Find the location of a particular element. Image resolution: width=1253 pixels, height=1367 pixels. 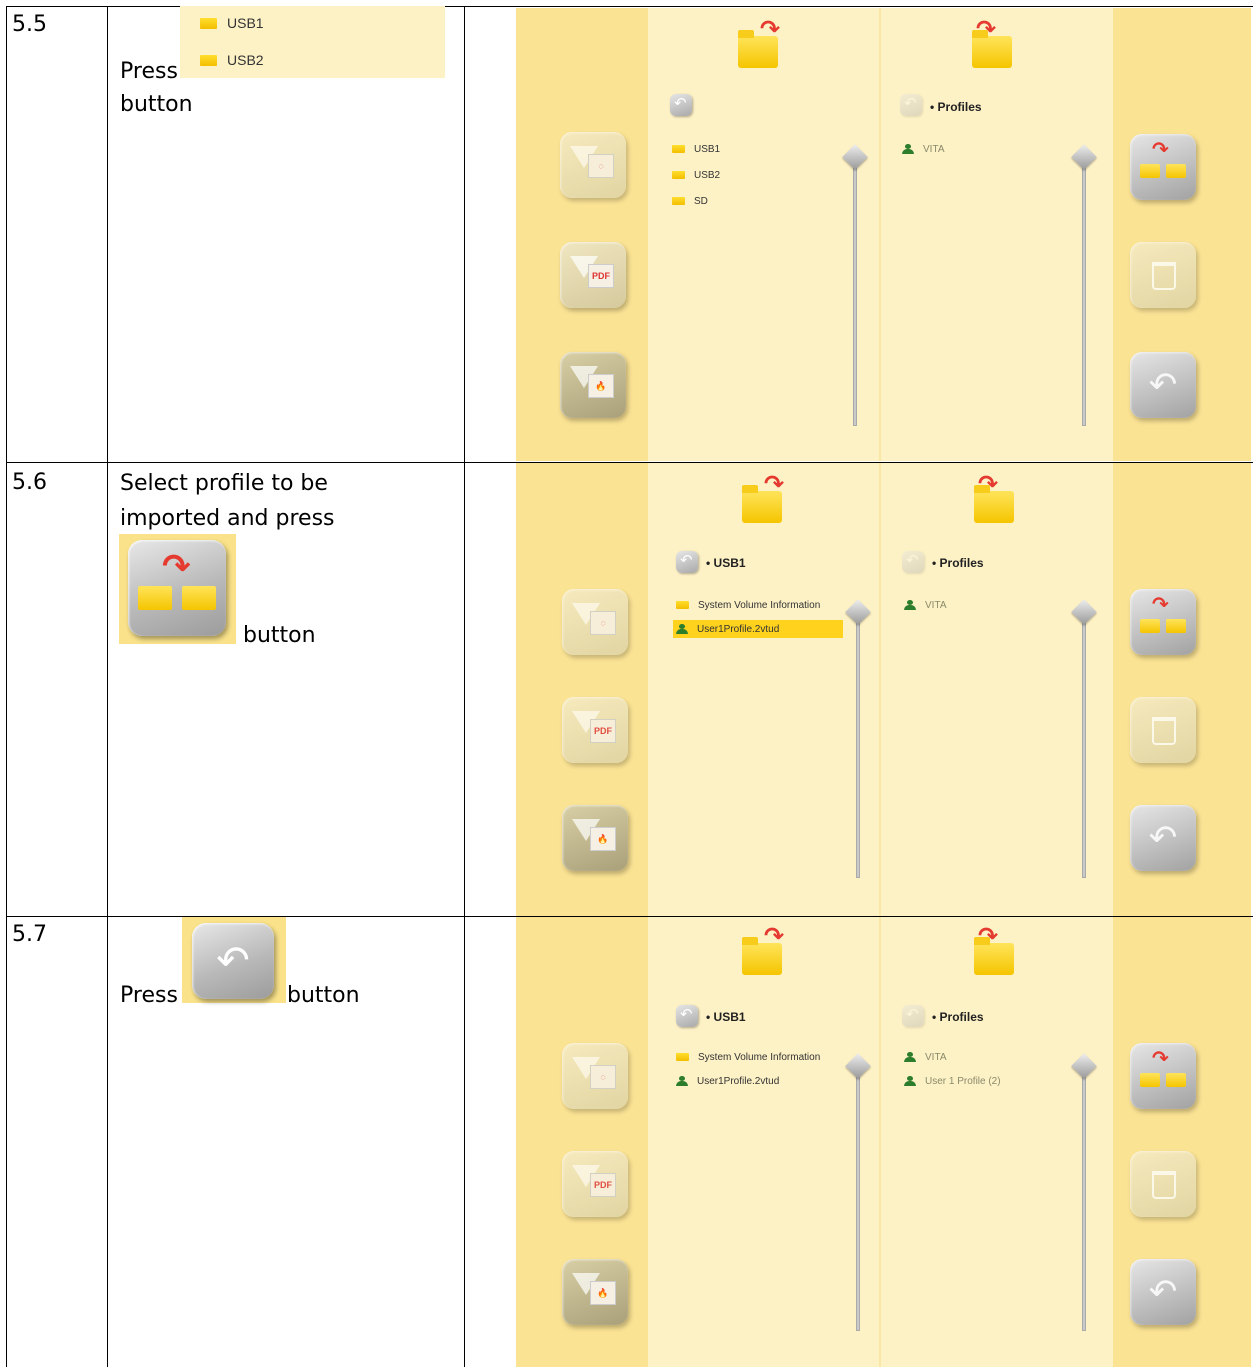

back-button-image: ↶ is located at coordinates (233, 961).